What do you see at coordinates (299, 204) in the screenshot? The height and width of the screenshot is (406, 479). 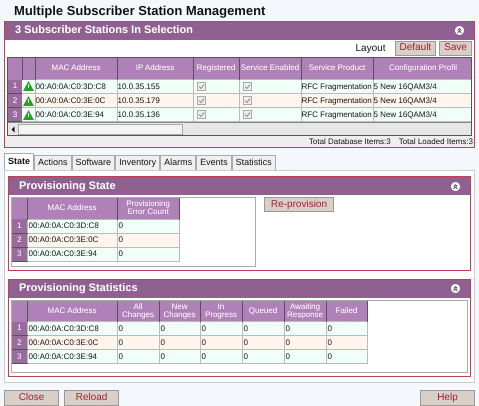 I see `button: Re-provision` at bounding box center [299, 204].